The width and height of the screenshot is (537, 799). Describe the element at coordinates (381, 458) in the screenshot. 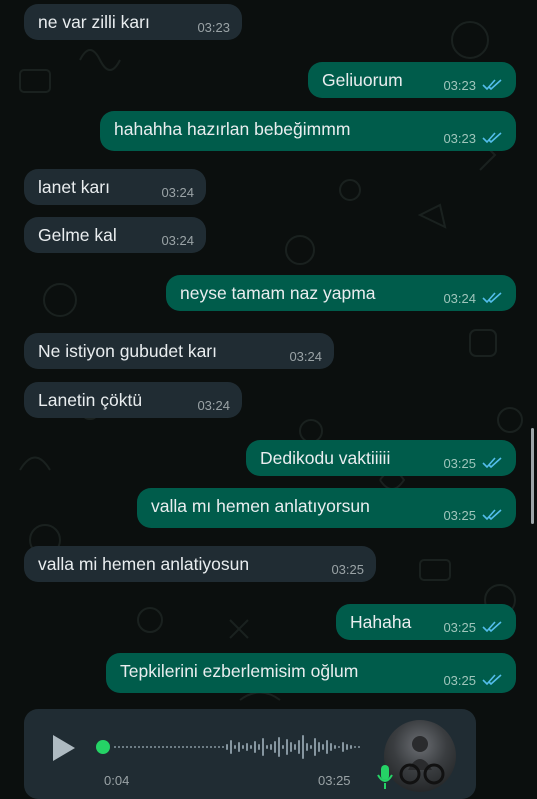

I see `outgoing-message: Dedikodu vaktiiiii 03:25` at that location.